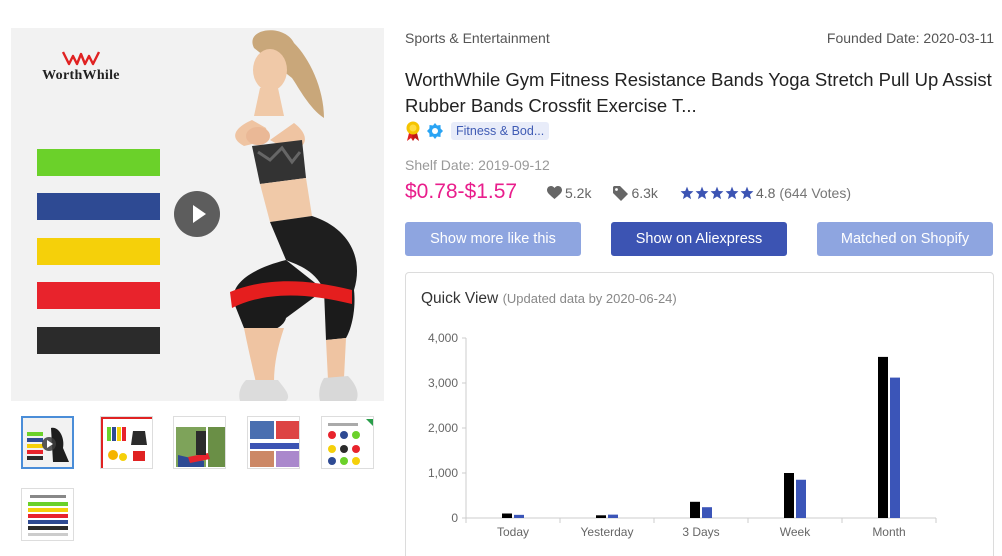  Describe the element at coordinates (789, 495) in the screenshot. I see `bar-series-1-week` at that location.